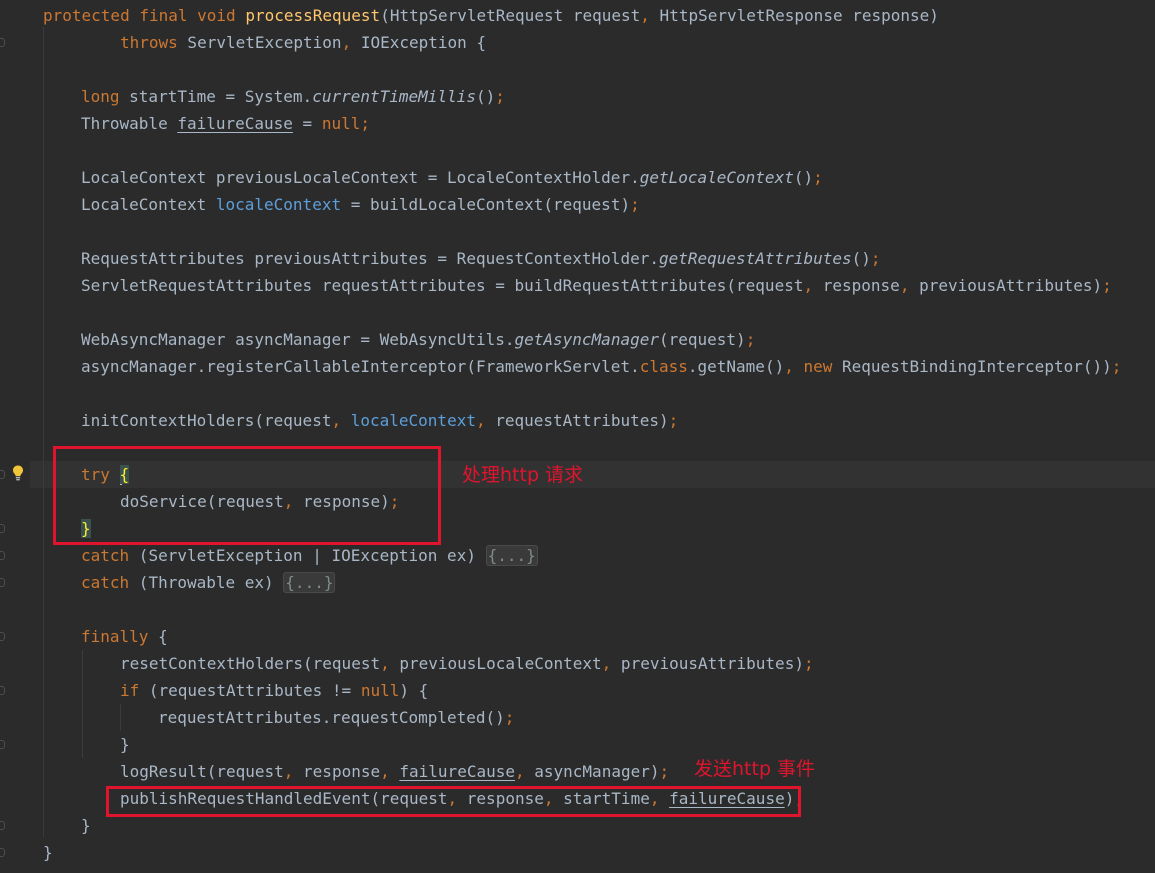 The width and height of the screenshot is (1155, 873). What do you see at coordinates (274, 690) in the screenshot?
I see `code-line: if (requestAttributes != null) {` at bounding box center [274, 690].